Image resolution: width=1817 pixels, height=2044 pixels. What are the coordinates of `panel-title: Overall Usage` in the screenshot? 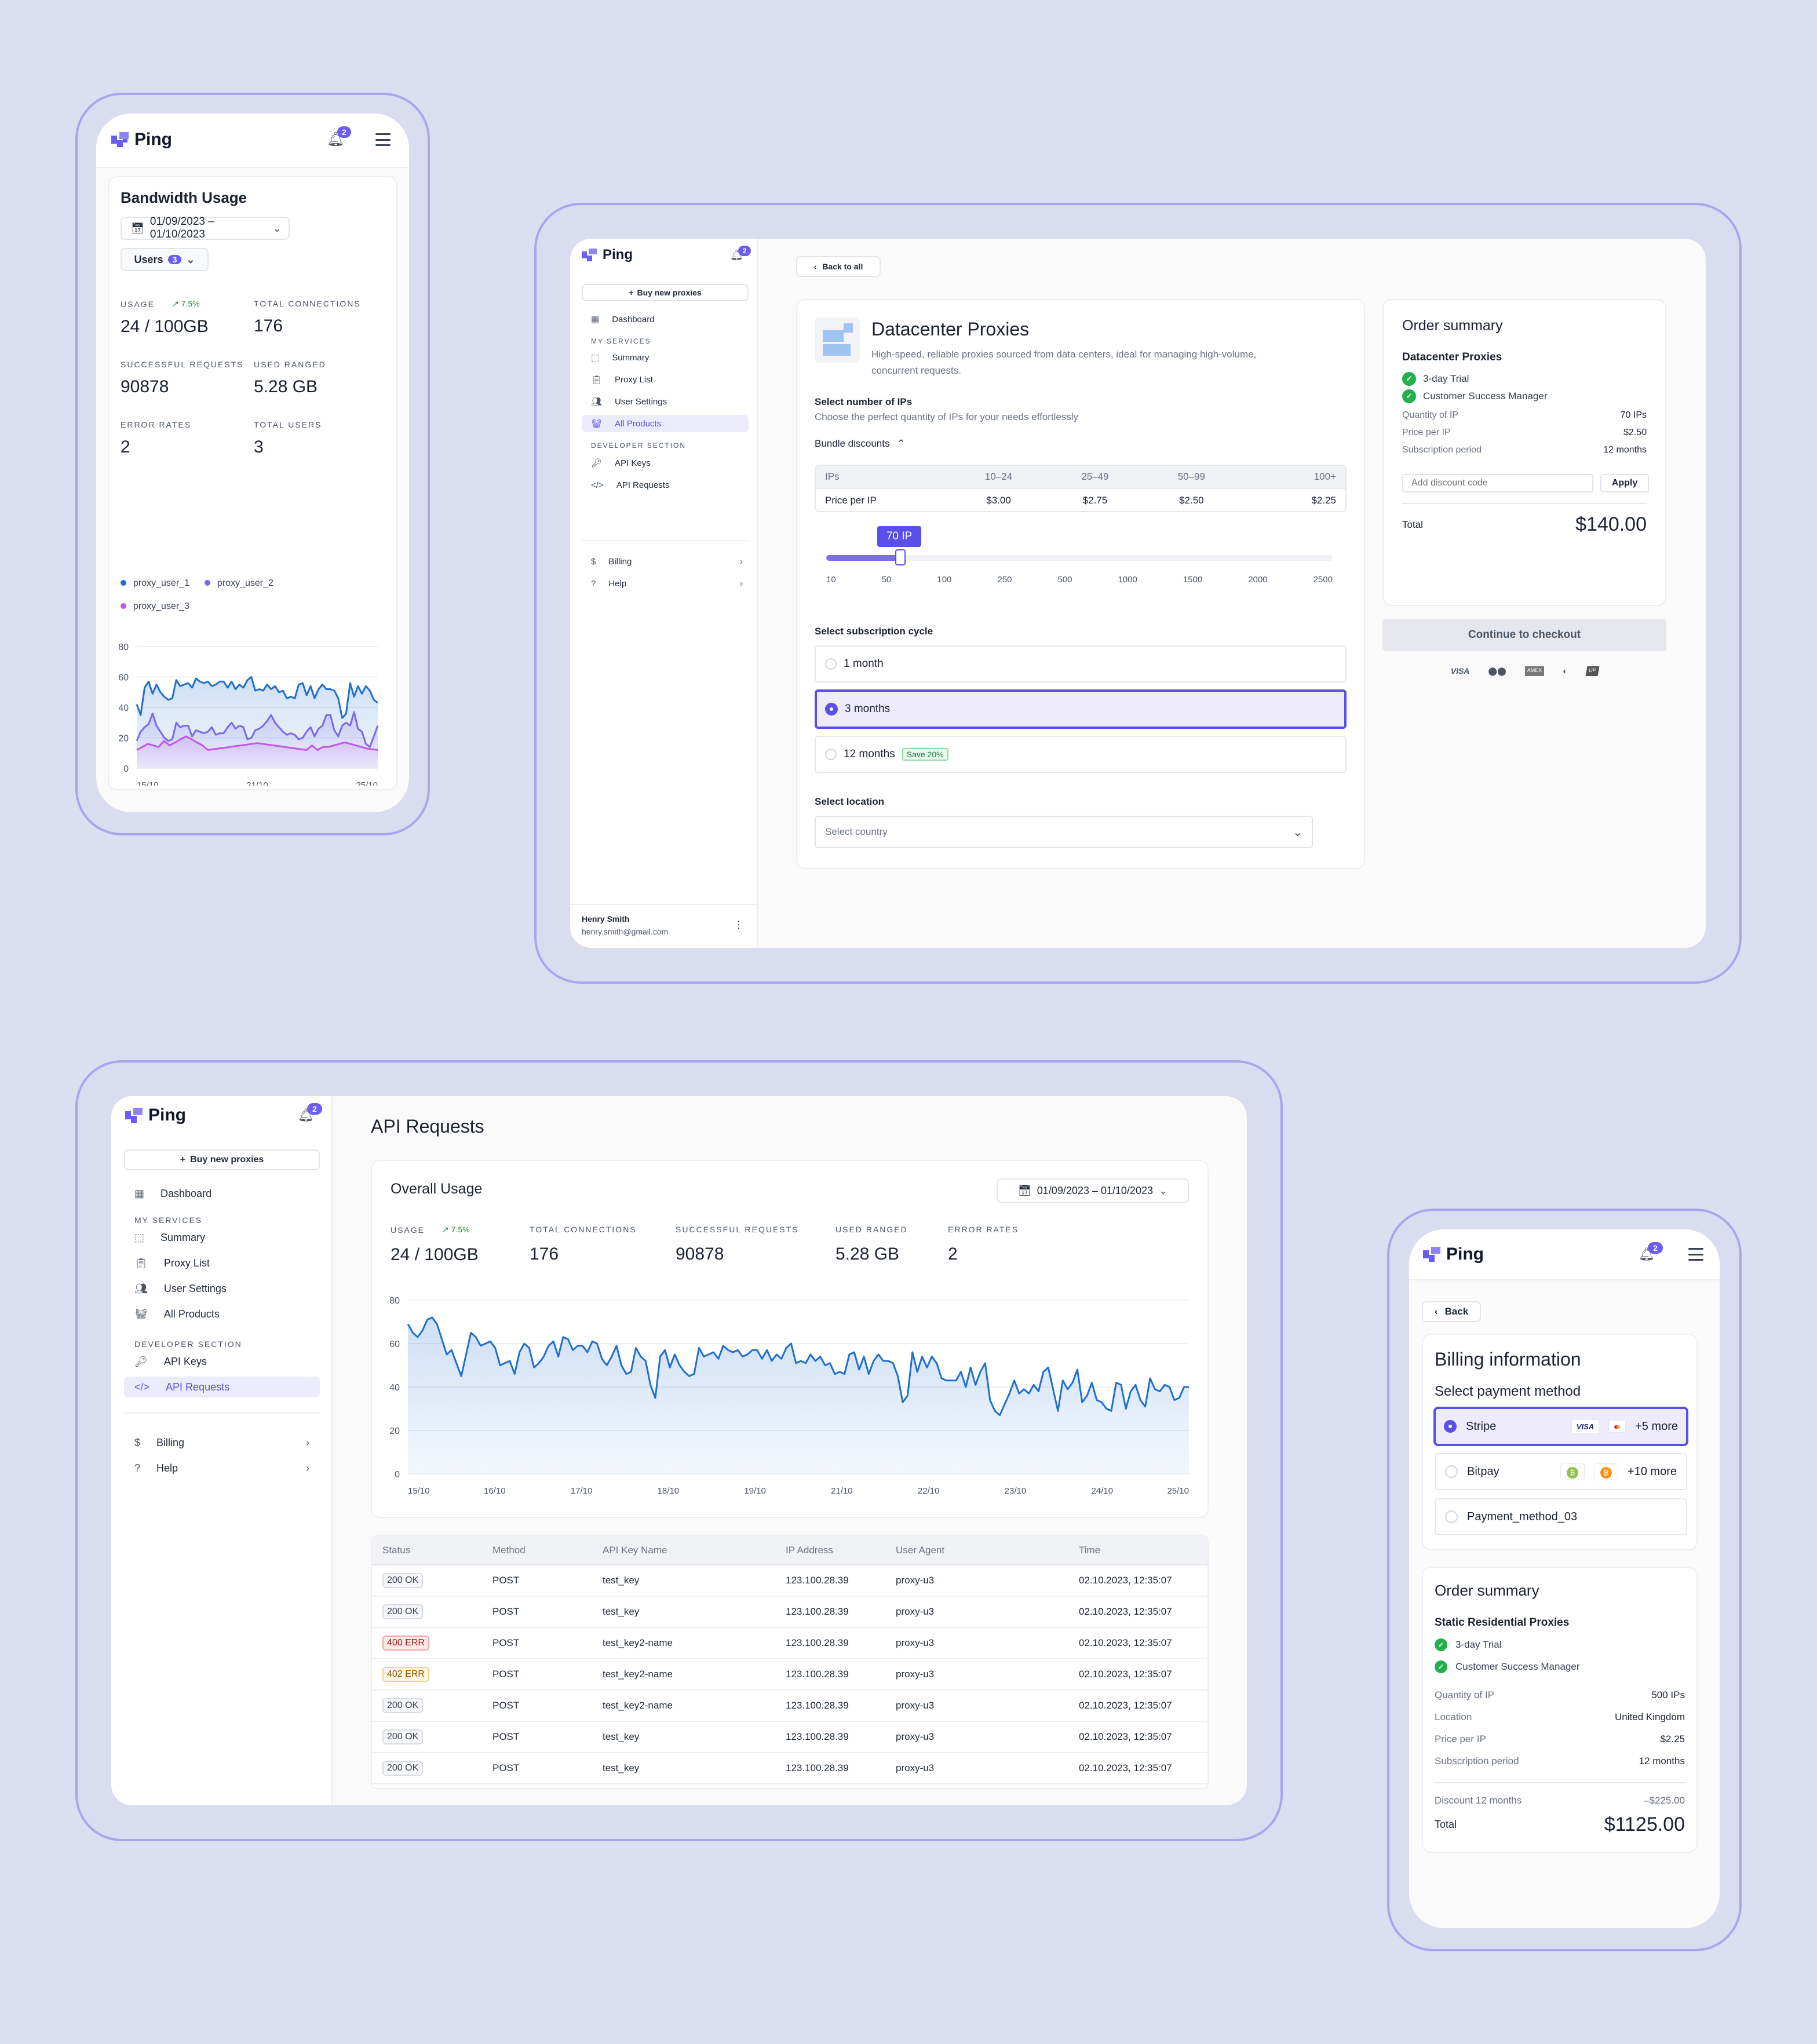 It's located at (437, 1189).